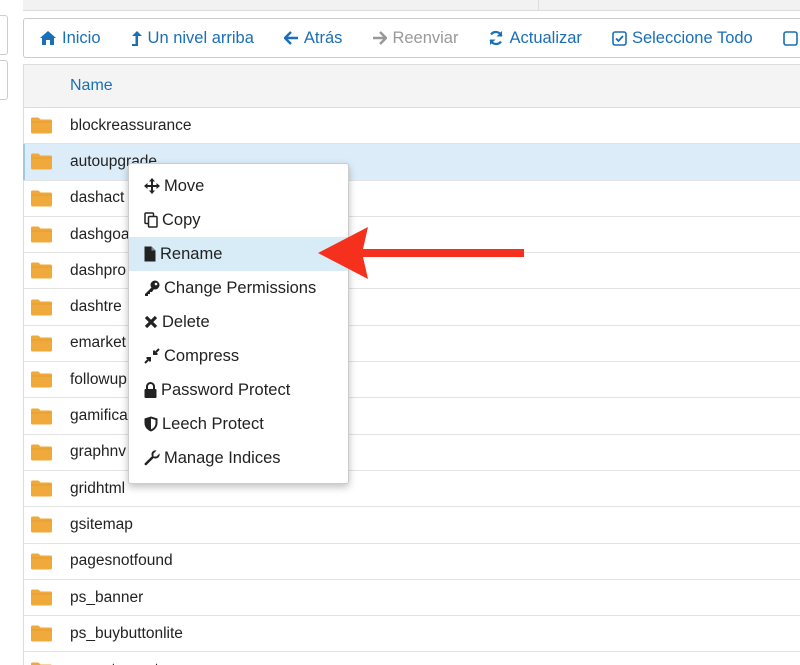  Describe the element at coordinates (226, 389) in the screenshot. I see `password-protect-label: Password Protect` at that location.